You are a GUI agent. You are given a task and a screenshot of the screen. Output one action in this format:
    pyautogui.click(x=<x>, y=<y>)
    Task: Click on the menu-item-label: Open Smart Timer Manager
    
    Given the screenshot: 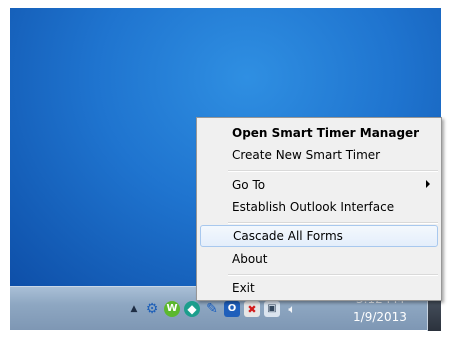 What is the action you would take?
    pyautogui.click(x=326, y=132)
    